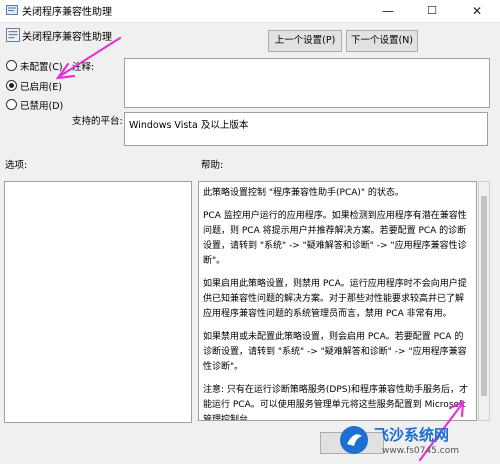 This screenshot has width=500, height=464. Describe the element at coordinates (420, 451) in the screenshot. I see `watermark-url: www.fs0745.com` at that location.